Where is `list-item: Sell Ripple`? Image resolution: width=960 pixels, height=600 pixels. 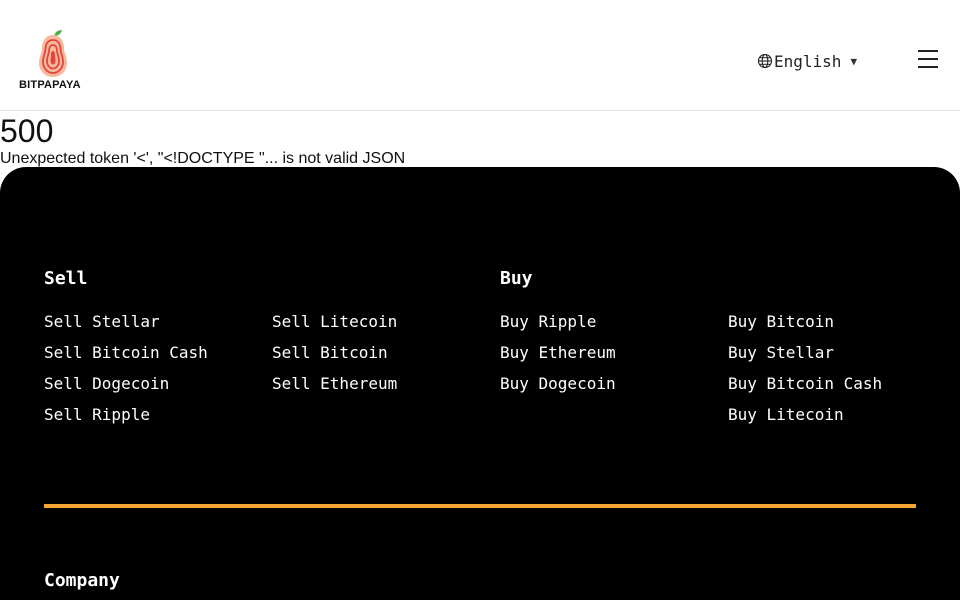
list-item: Sell Ripple is located at coordinates (126, 420).